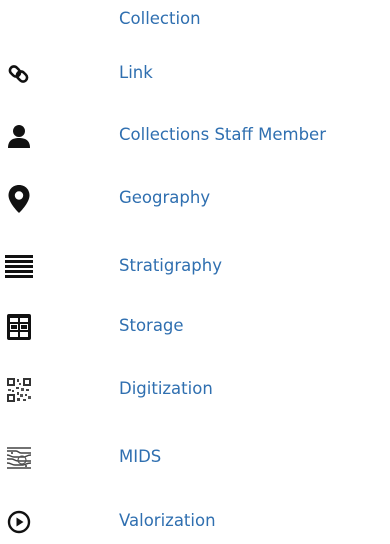  I want to click on menu-item-valorization: Valorization, so click(195, 522).